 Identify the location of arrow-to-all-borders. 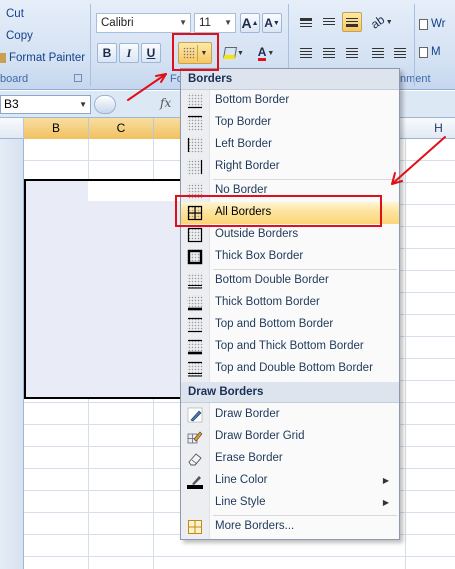
(418, 160).